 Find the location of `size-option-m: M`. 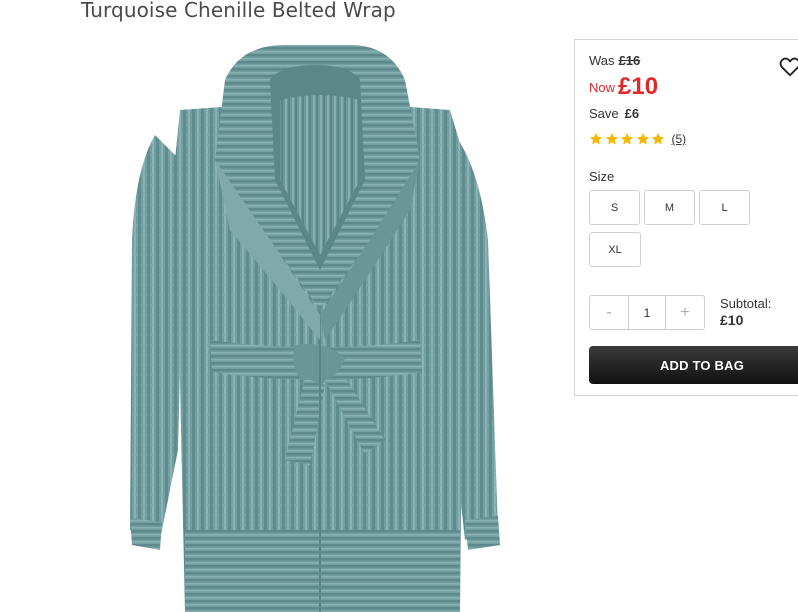

size-option-m: M is located at coordinates (669, 207).